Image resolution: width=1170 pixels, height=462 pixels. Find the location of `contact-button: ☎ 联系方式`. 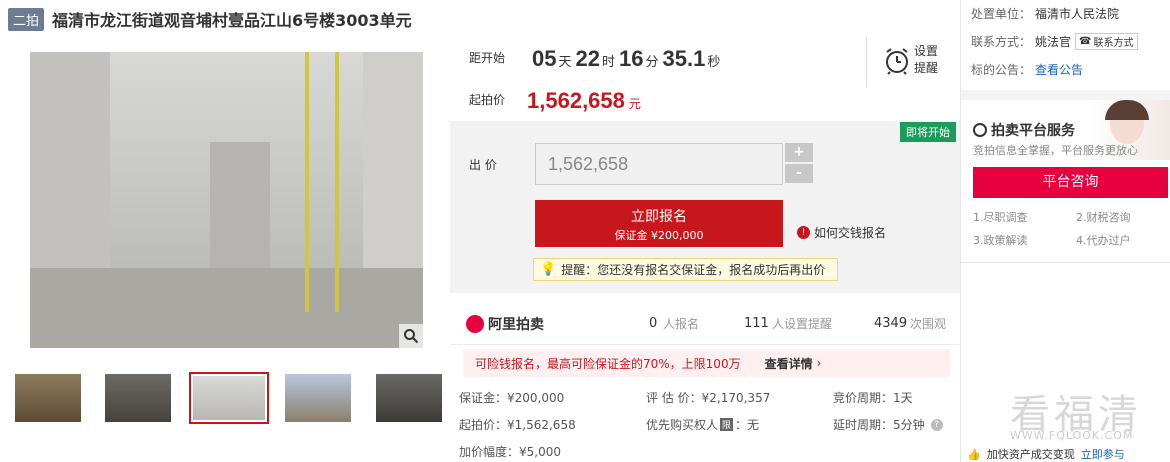

contact-button: ☎ 联系方式 is located at coordinates (1106, 41).